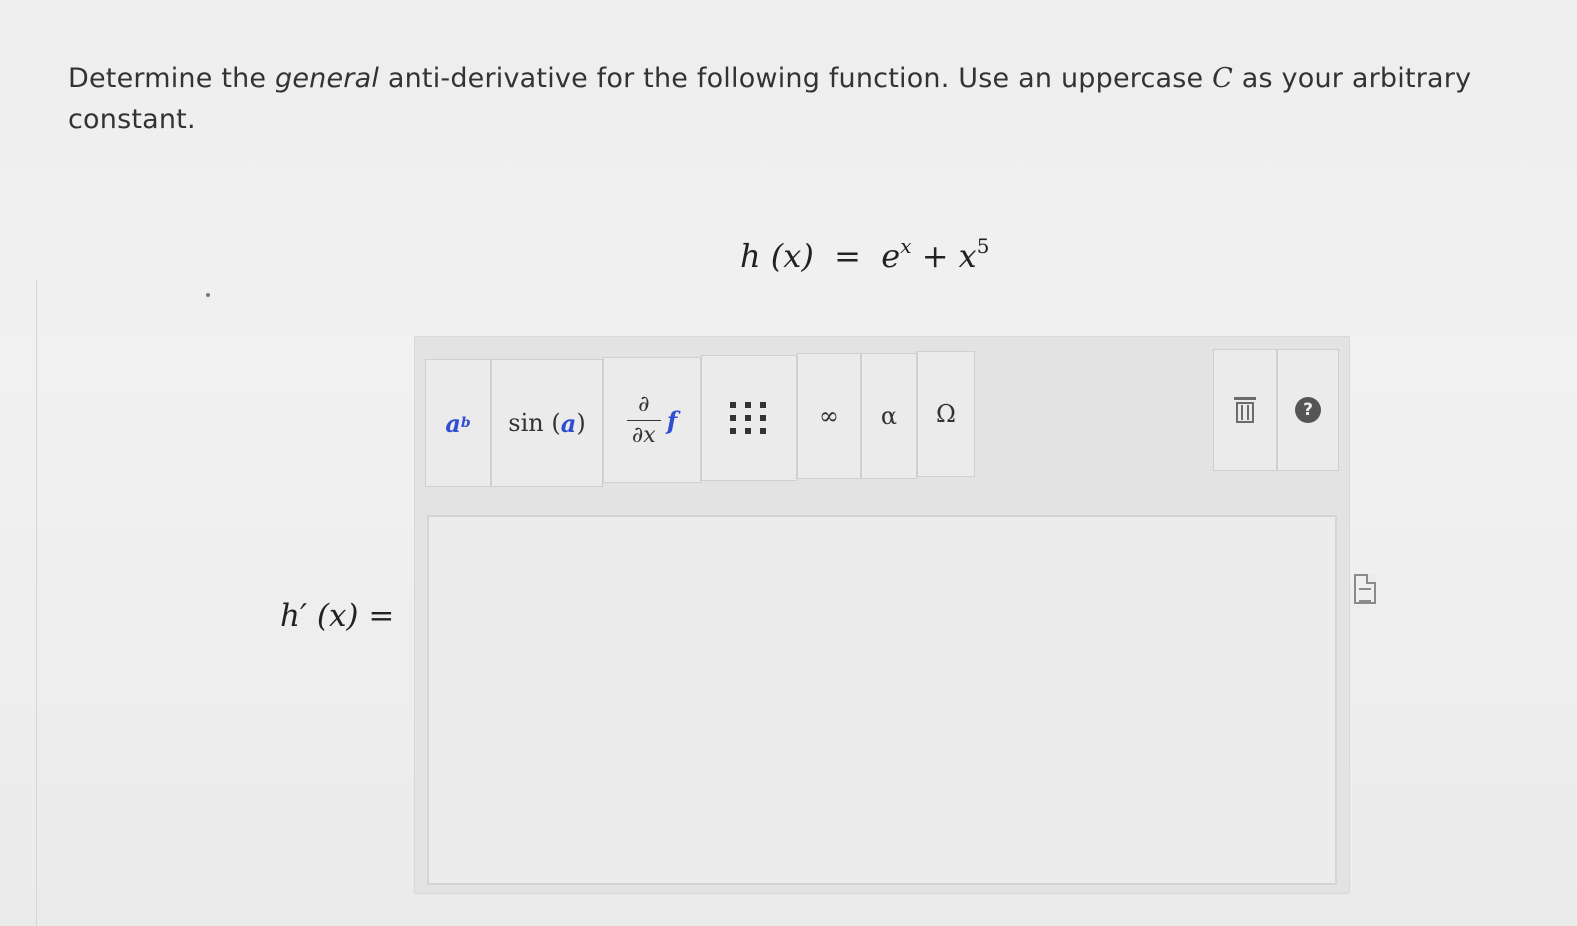  What do you see at coordinates (465, 423) in the screenshot?
I see `power-exponent: b` at bounding box center [465, 423].